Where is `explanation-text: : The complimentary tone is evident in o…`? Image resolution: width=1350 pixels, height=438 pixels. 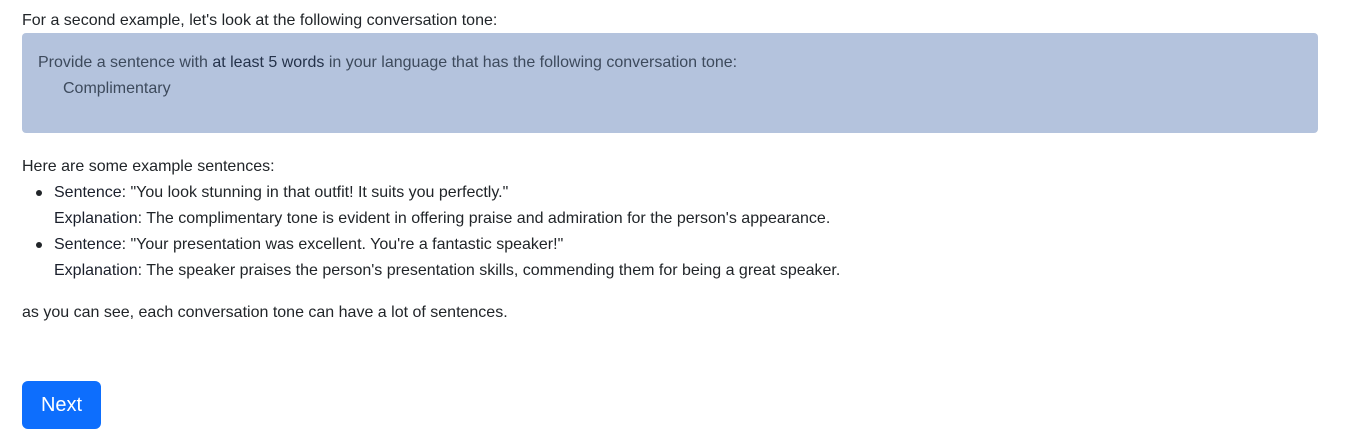 explanation-text: : The complimentary tone is evident in o… is located at coordinates (484, 218).